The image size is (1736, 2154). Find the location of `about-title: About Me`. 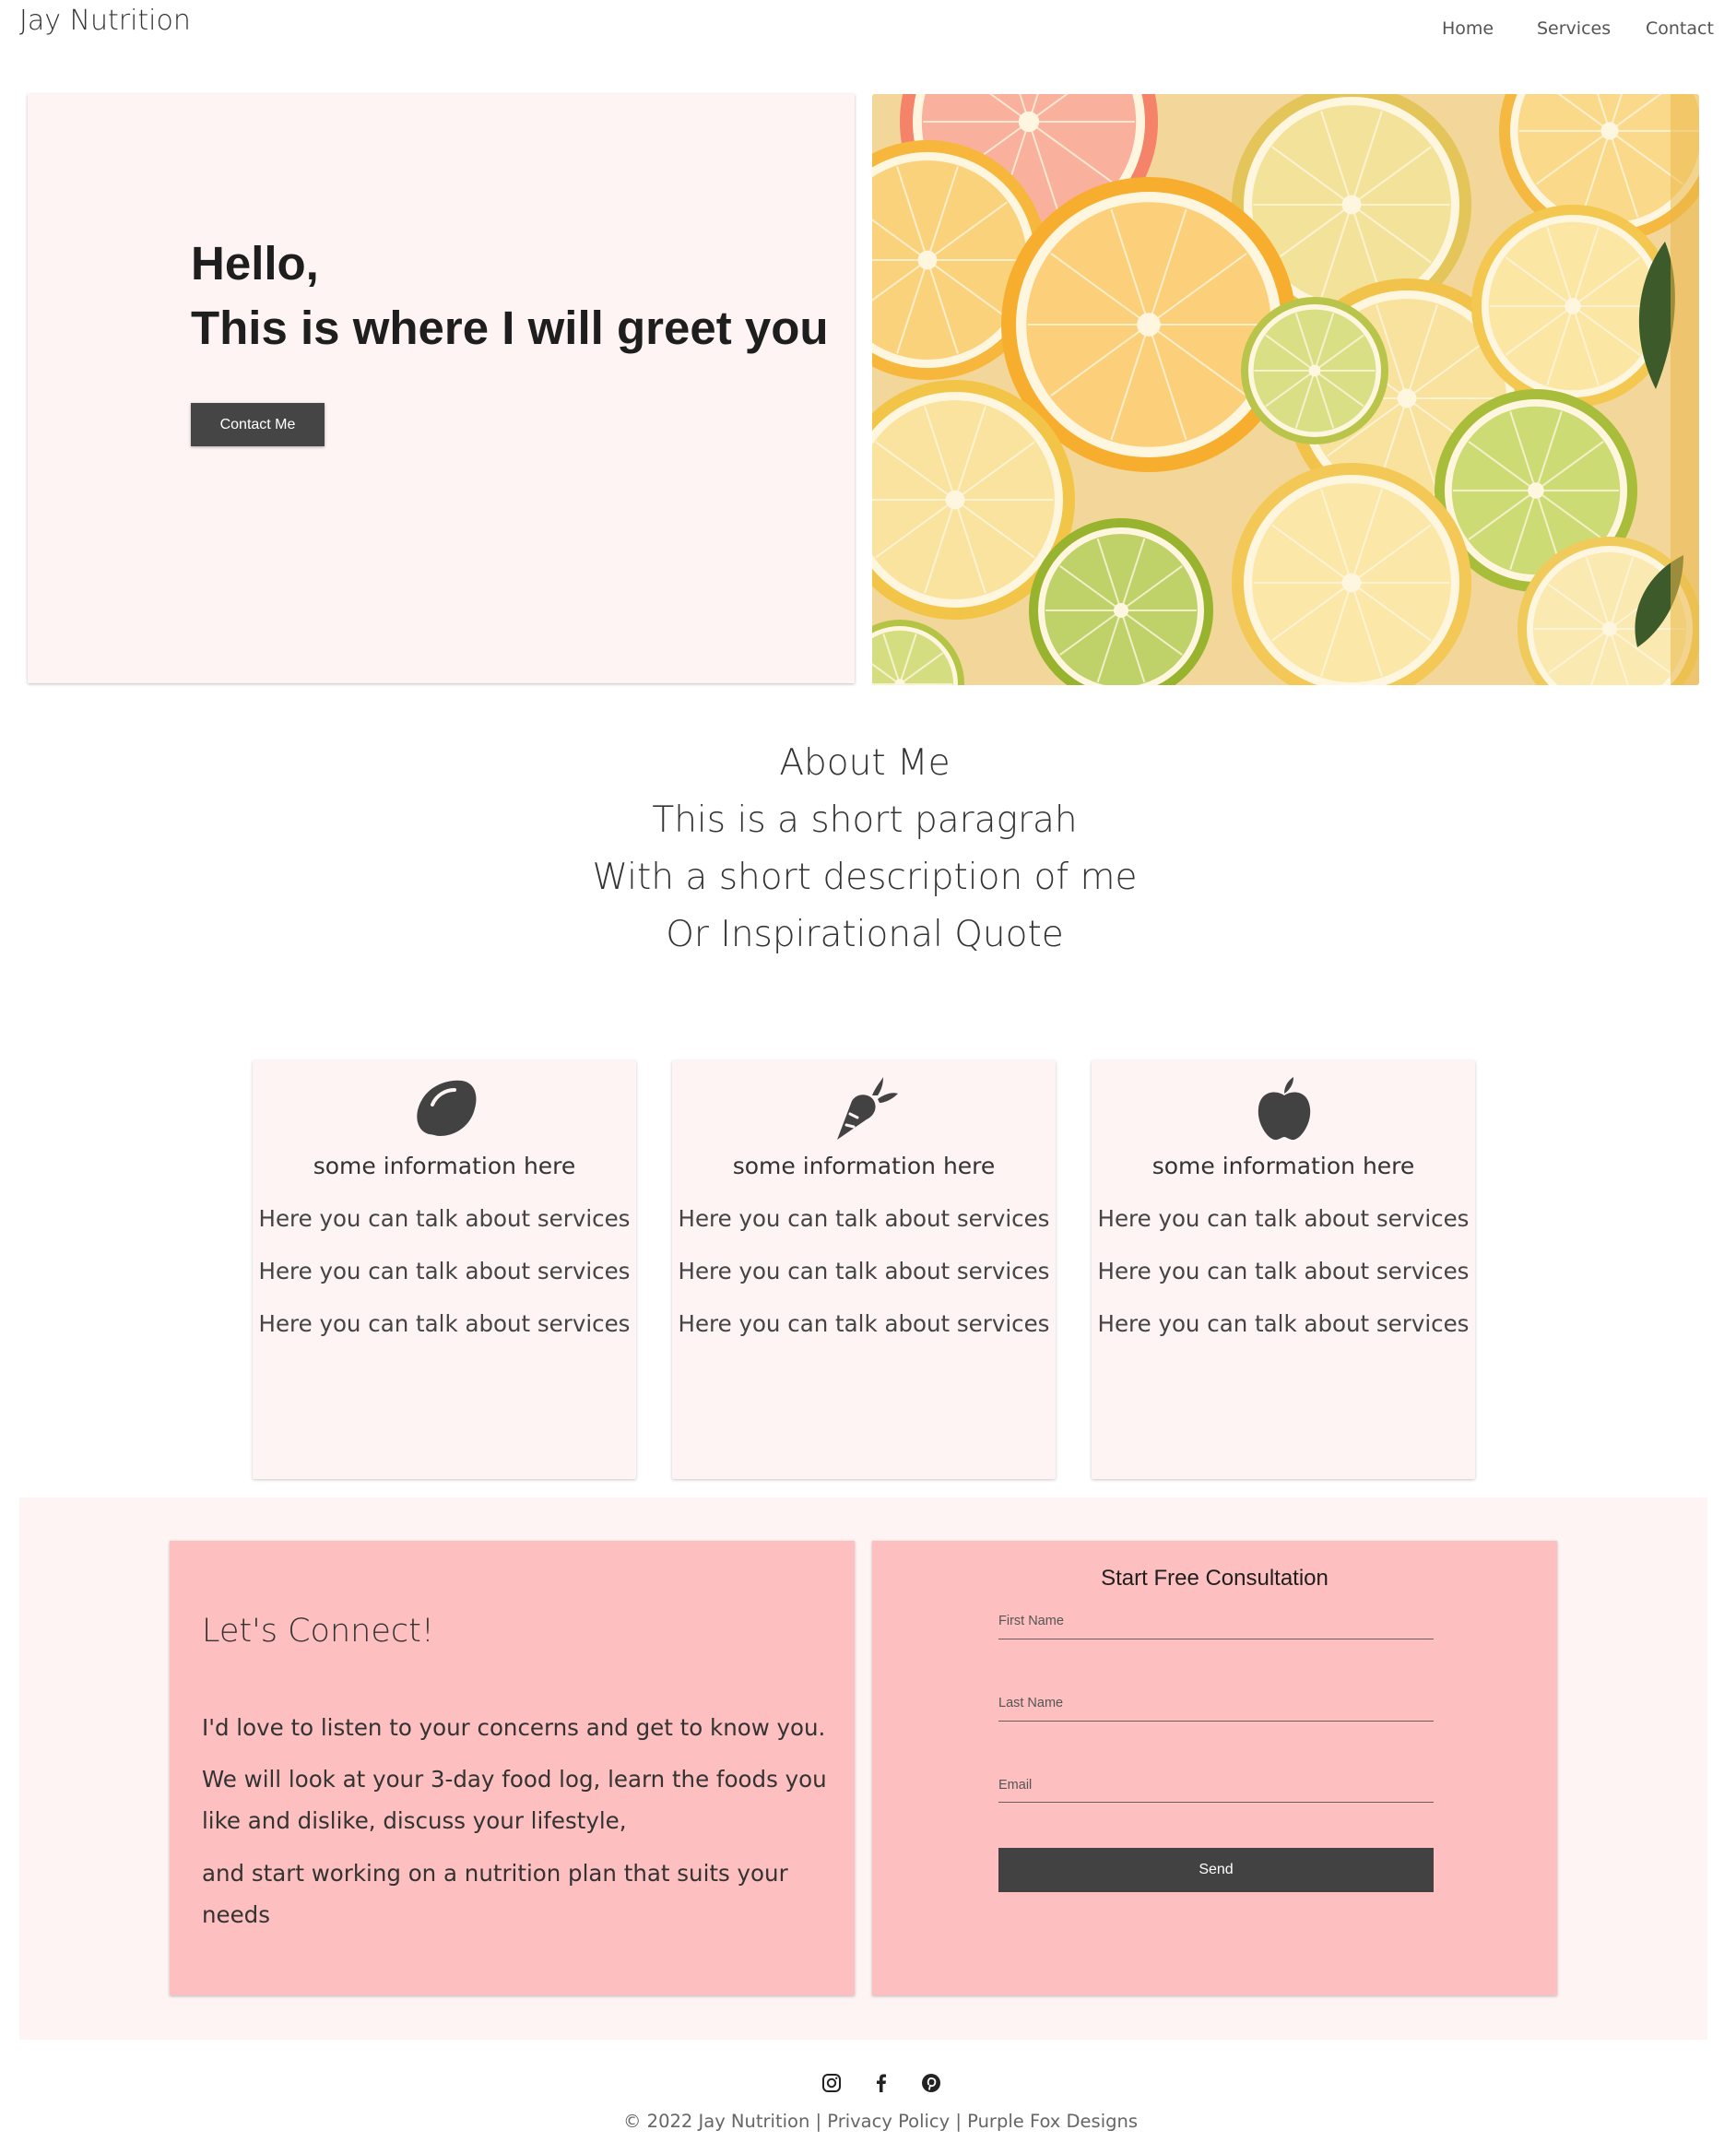

about-title: About Me is located at coordinates (865, 763).